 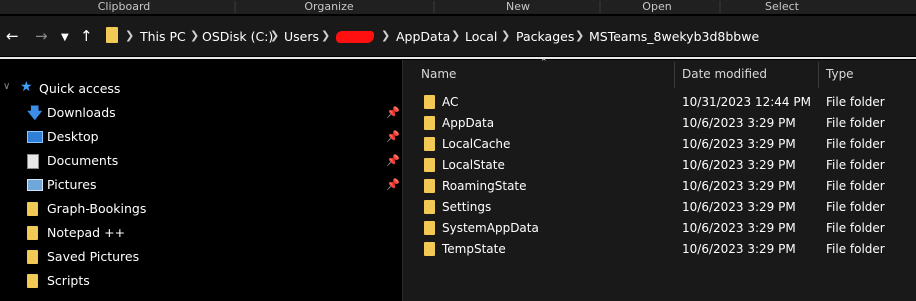 What do you see at coordinates (724, 74) in the screenshot?
I see `column-header-date: Date modified` at bounding box center [724, 74].